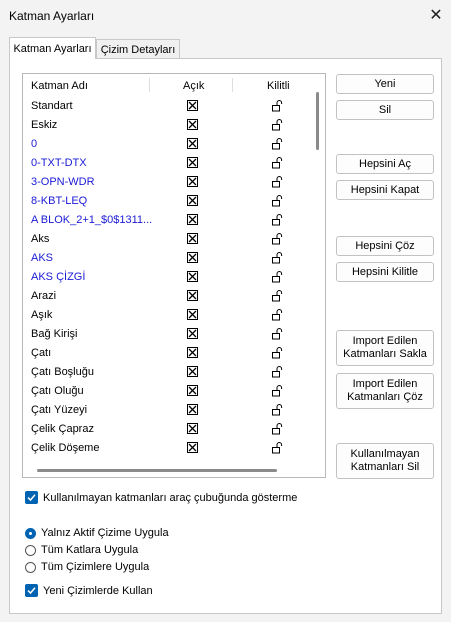  Describe the element at coordinates (317, 121) in the screenshot. I see `vertical-scroll-thumb` at that location.